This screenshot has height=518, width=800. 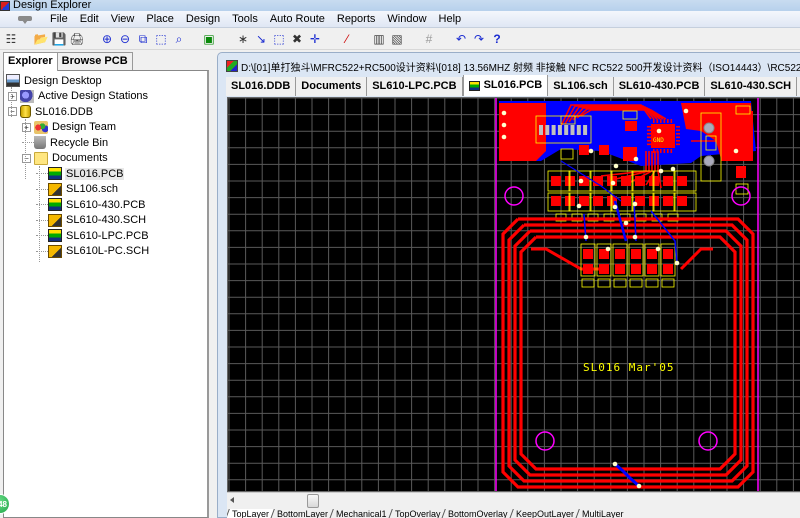 I want to click on layer-tab: KeepOutLayer, so click(x=543, y=513).